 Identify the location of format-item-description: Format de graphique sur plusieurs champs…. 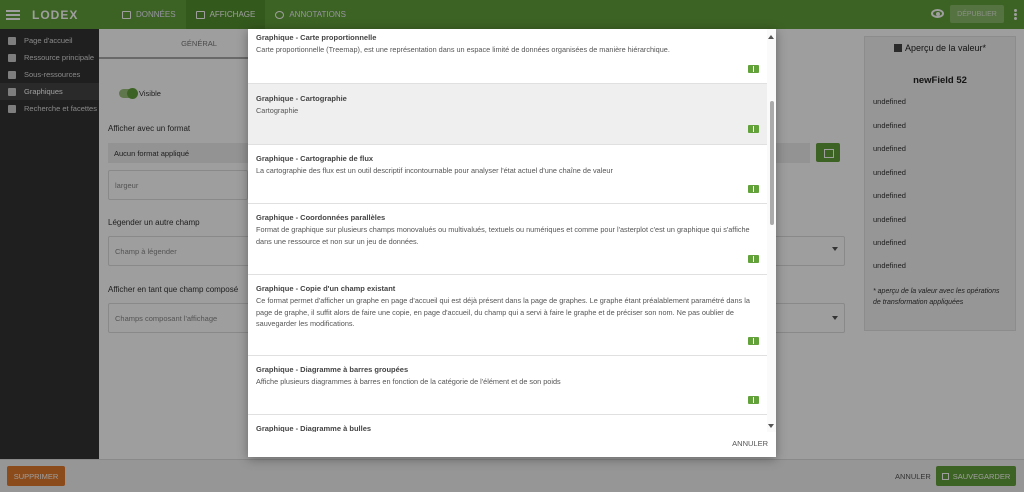
(503, 235).